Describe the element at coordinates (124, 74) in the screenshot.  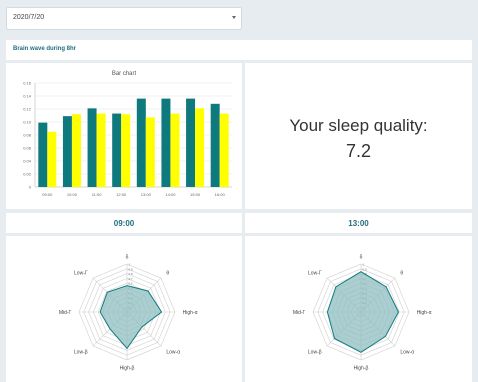
I see `chart-title: Bar chart` at that location.